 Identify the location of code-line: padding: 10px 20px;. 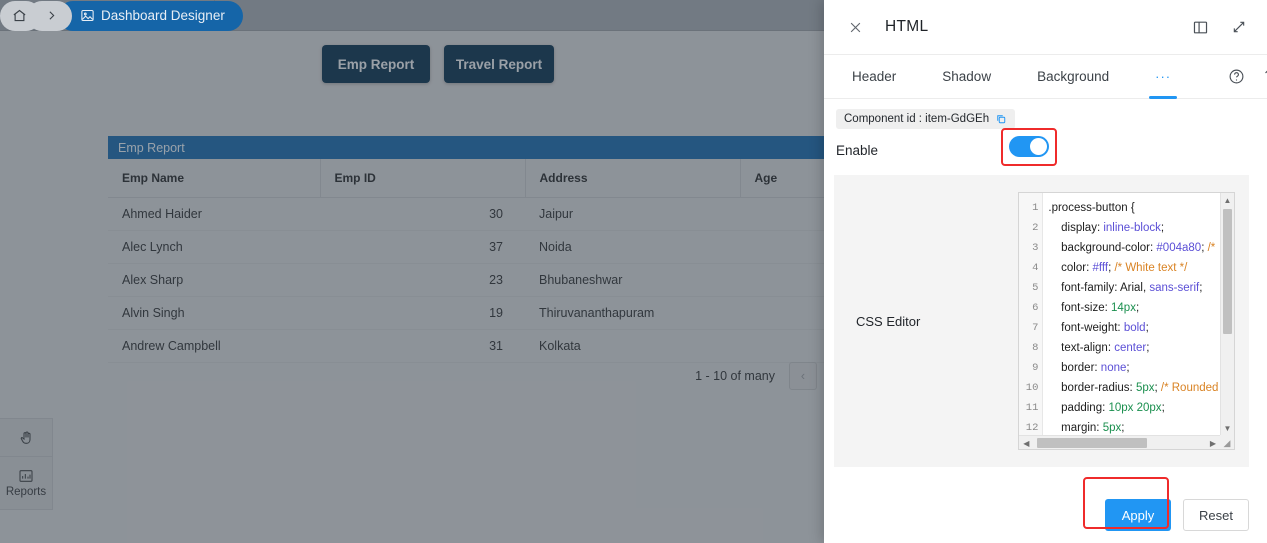
(1141, 408).